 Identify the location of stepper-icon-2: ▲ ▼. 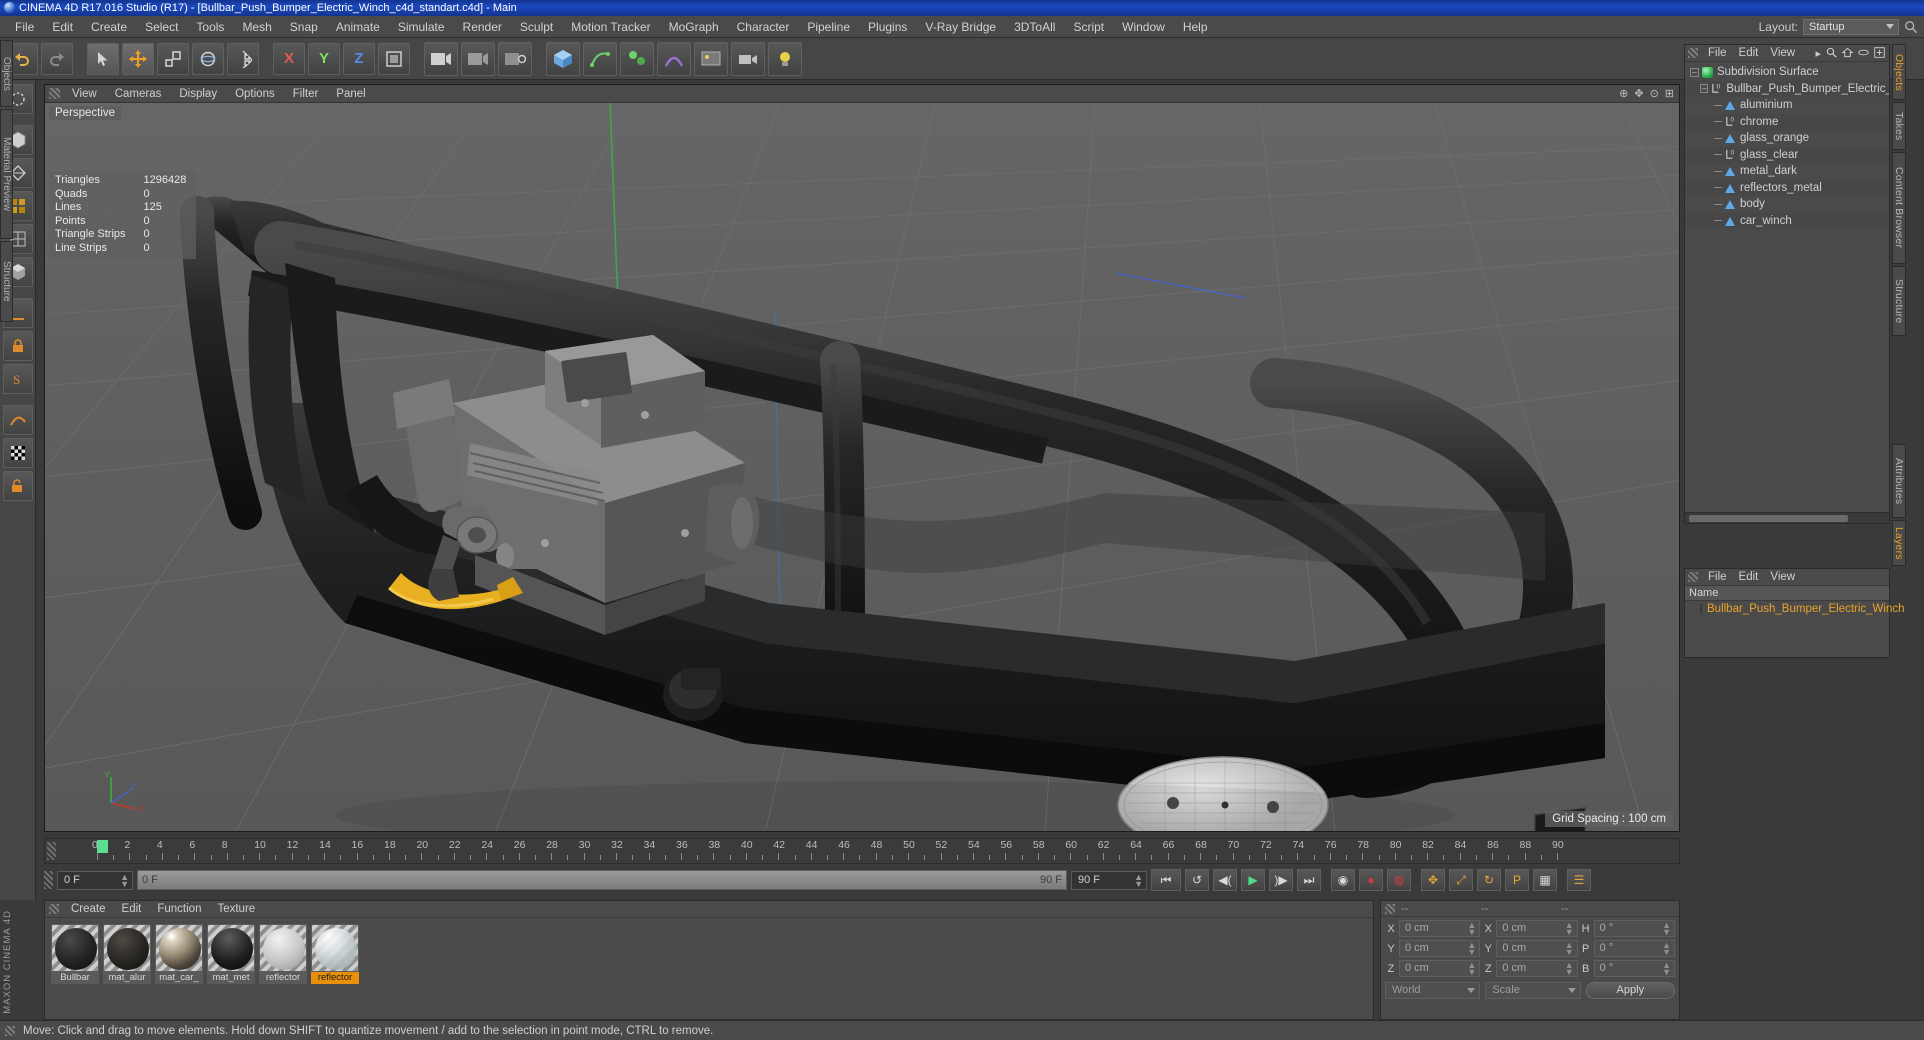
(1138, 880).